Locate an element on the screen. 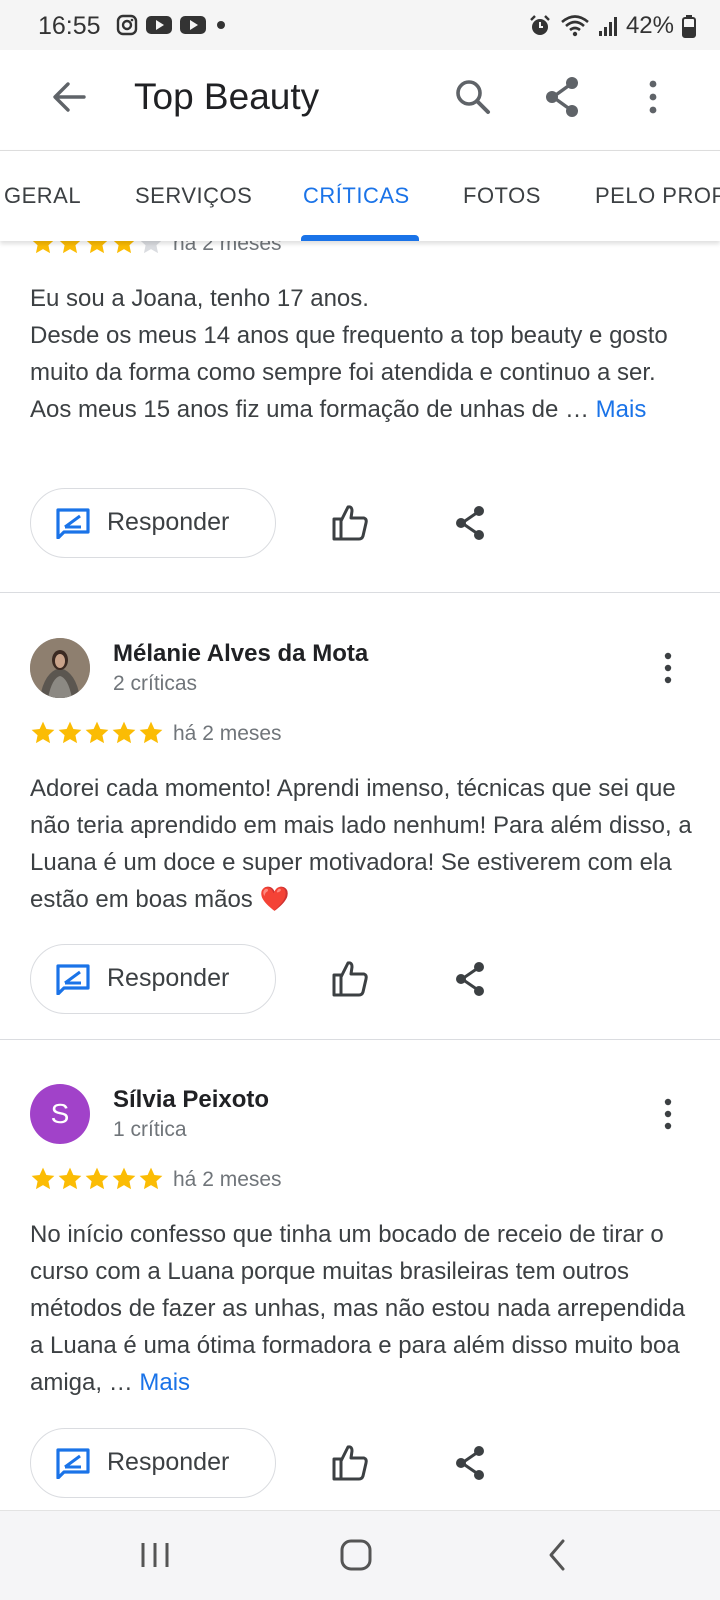 The image size is (720, 1600). search-icon is located at coordinates (473, 97).